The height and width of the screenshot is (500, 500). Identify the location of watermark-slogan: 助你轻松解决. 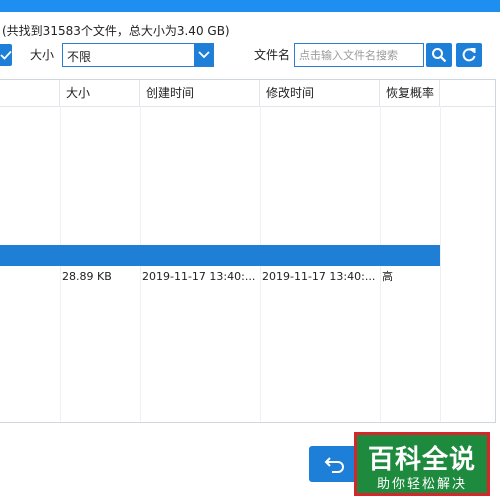
(421, 484).